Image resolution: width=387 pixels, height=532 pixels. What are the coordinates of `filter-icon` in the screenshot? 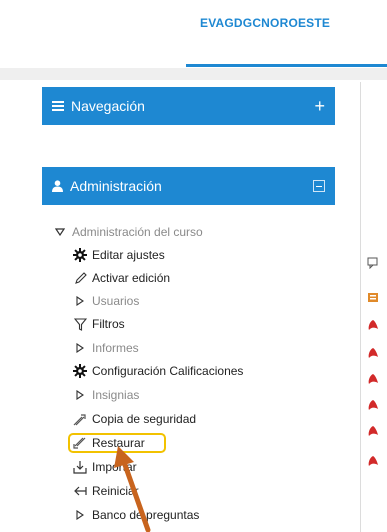 It's located at (80, 324).